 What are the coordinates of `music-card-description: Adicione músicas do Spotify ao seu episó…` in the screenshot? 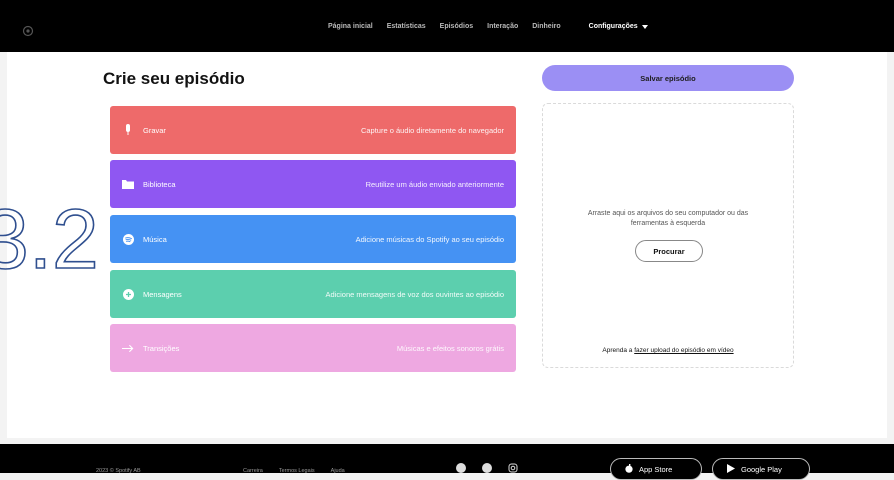 It's located at (429, 239).